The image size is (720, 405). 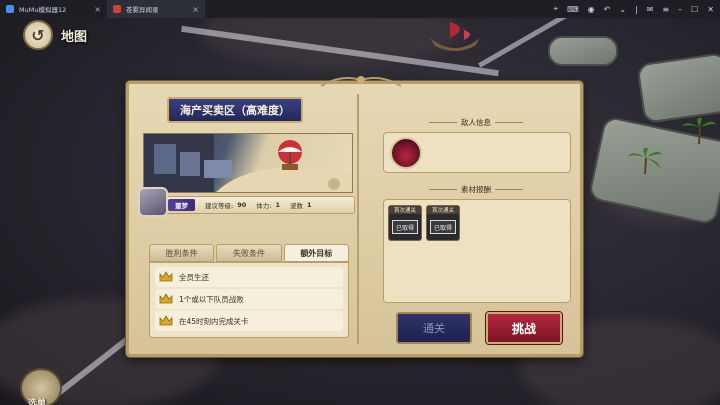 I want to click on dialog-divider, so click(x=358, y=219).